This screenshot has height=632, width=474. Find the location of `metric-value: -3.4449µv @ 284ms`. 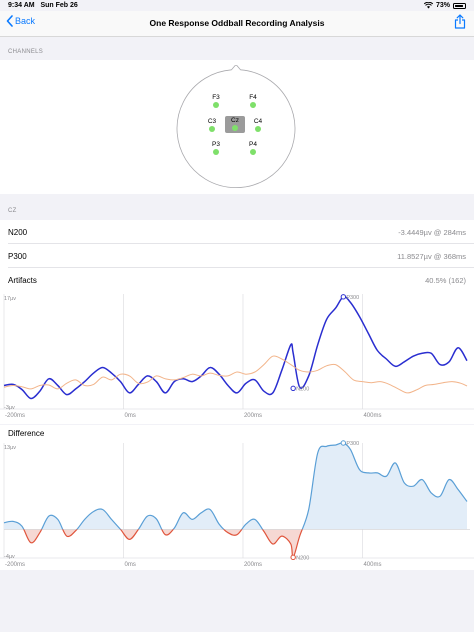

metric-value: -3.4449µv @ 284ms is located at coordinates (432, 232).